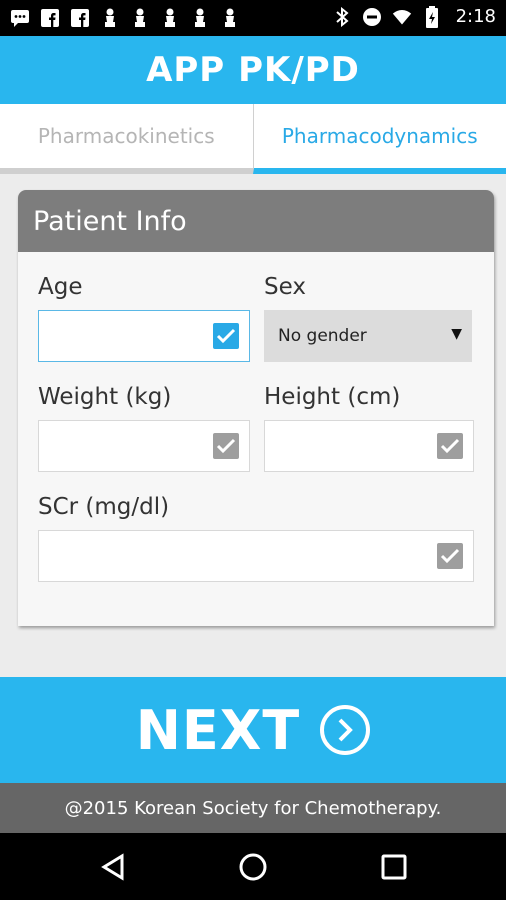 This screenshot has width=506, height=900. Describe the element at coordinates (256, 556) in the screenshot. I see `scr-field` at that location.